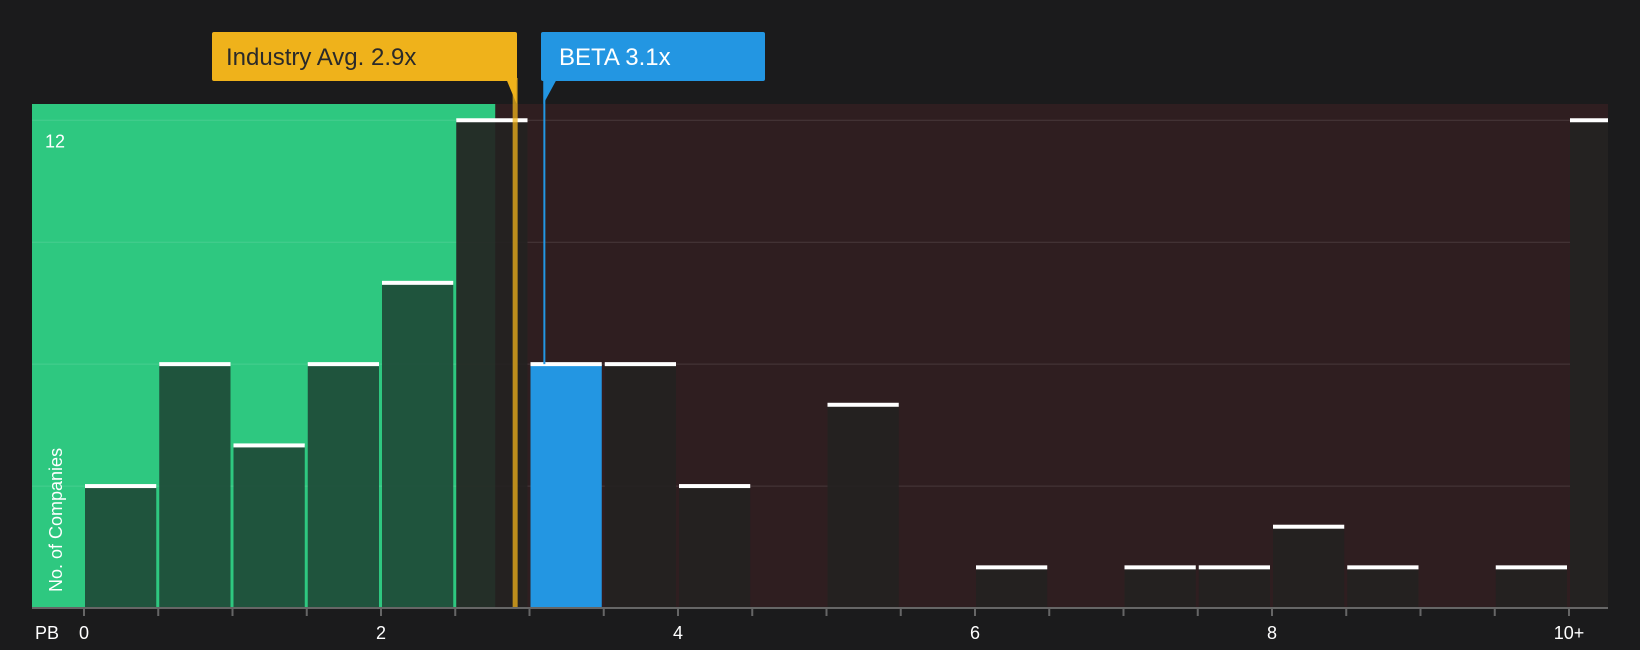 This screenshot has height=650, width=1640. What do you see at coordinates (47, 633) in the screenshot?
I see `x-axis-title: PB` at bounding box center [47, 633].